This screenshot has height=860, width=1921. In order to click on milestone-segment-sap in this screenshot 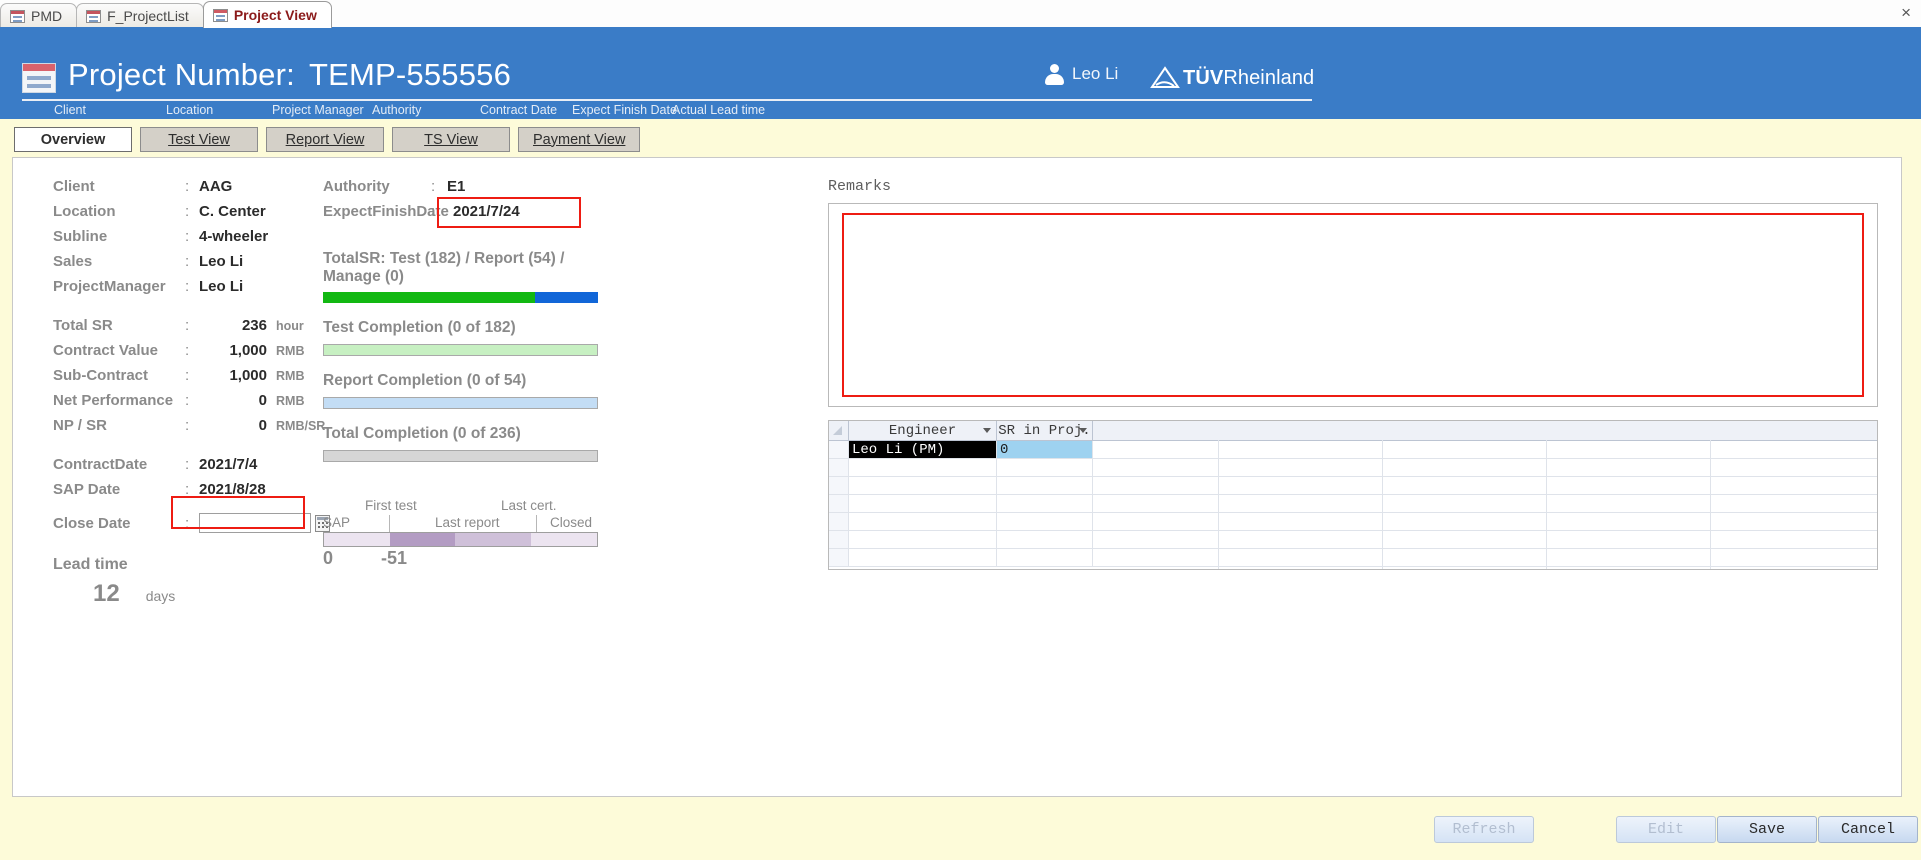, I will do `click(357, 539)`.